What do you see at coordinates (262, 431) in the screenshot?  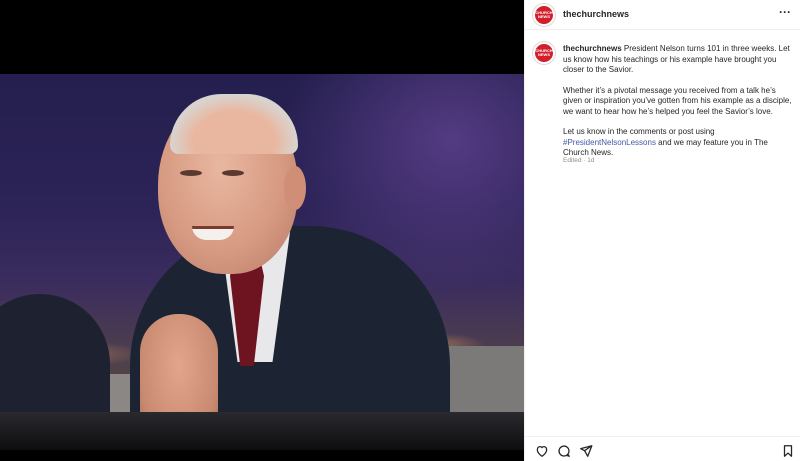 I see `foreground-shadow` at bounding box center [262, 431].